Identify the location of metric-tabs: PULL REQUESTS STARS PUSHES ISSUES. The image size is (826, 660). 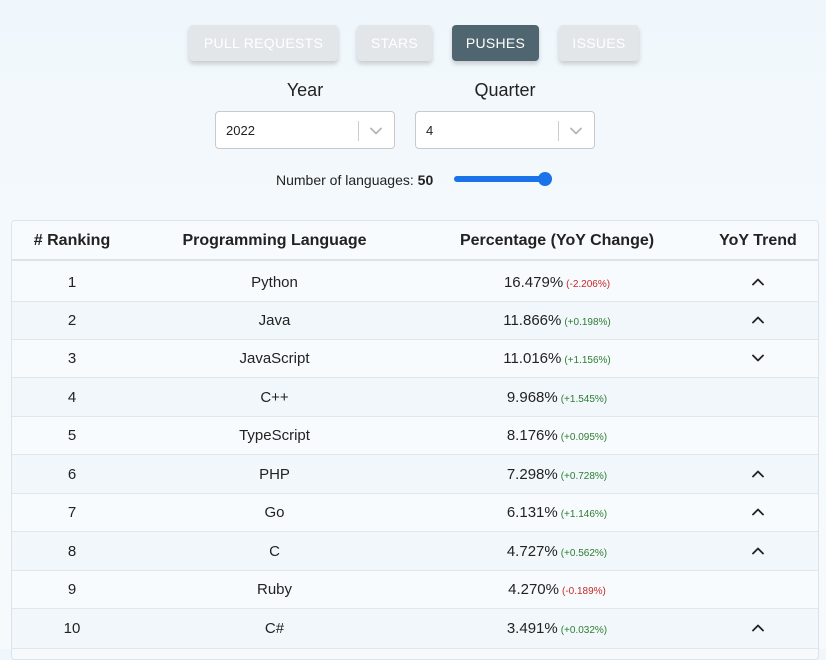
(413, 43).